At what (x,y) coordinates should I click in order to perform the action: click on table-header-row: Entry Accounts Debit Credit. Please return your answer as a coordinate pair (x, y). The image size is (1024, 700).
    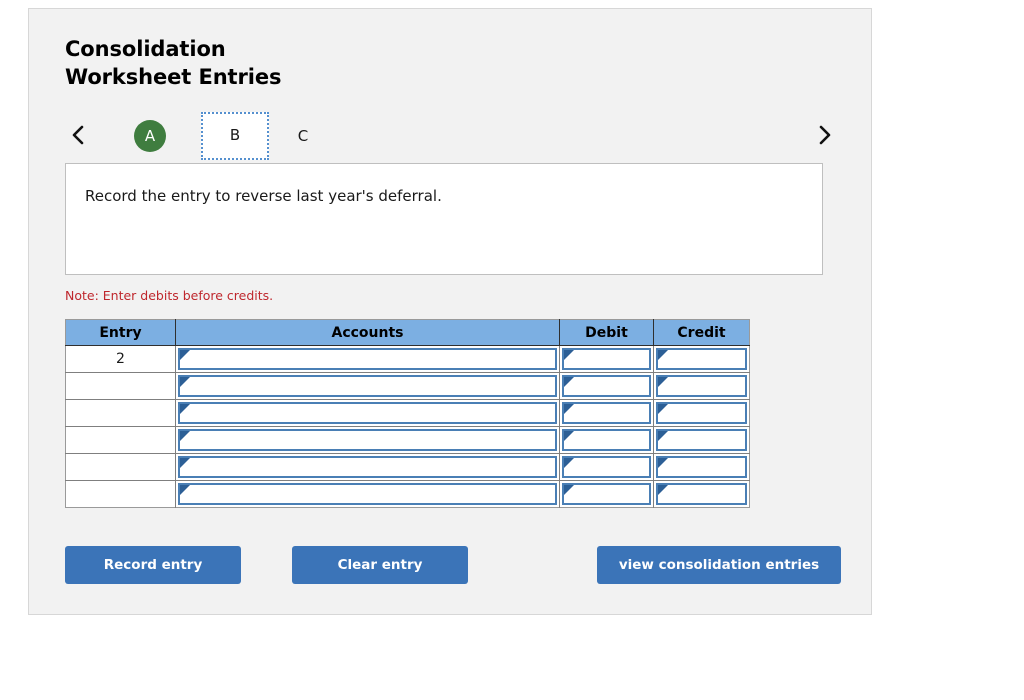
    Looking at the image, I should click on (407, 332).